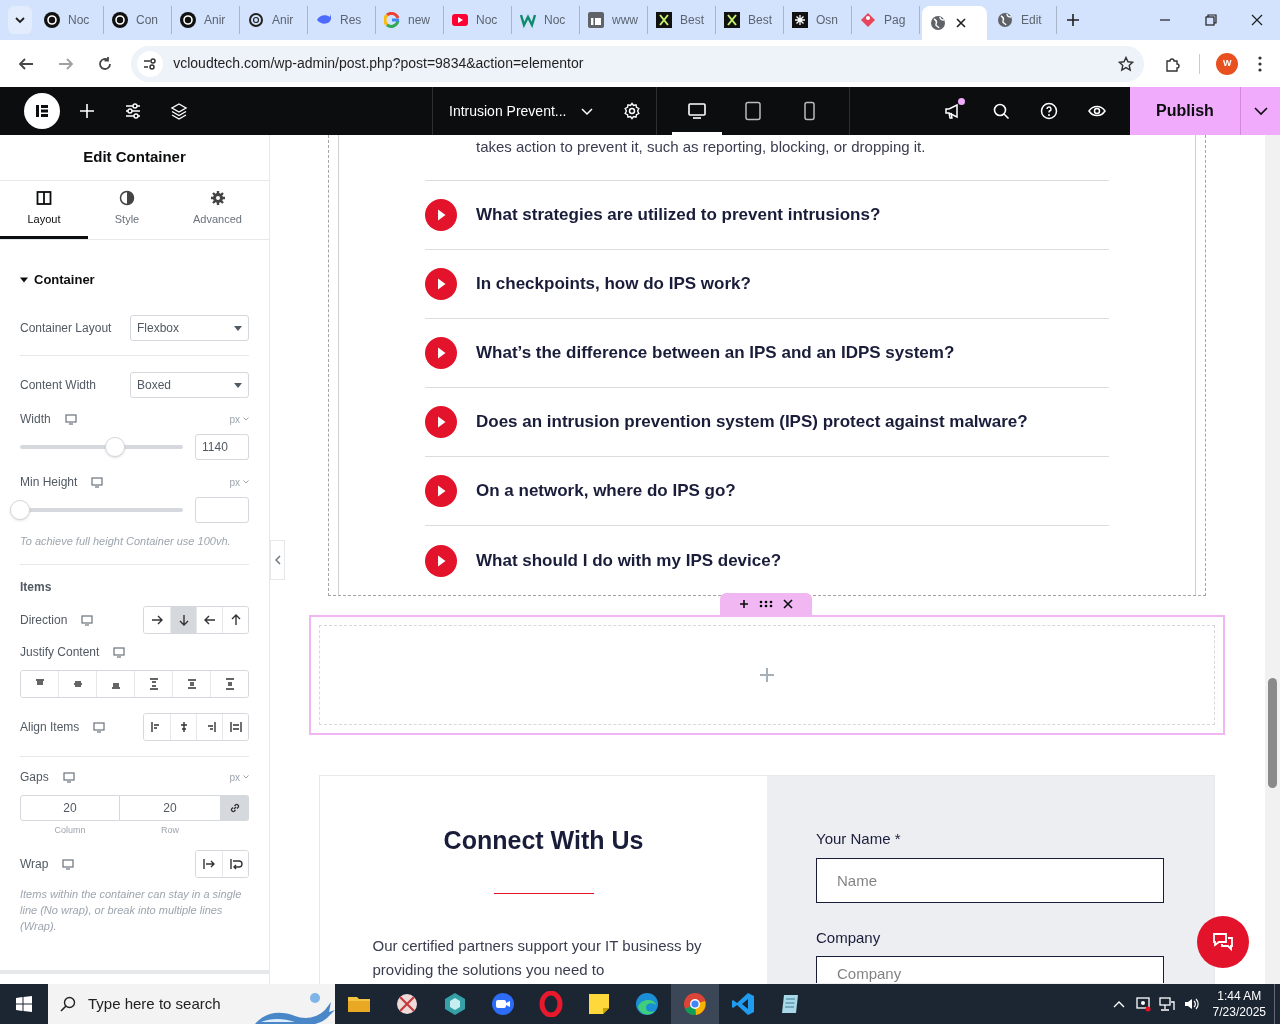 The image size is (1280, 1024). What do you see at coordinates (191, 1004) in the screenshot?
I see `search-field: Type here to search` at bounding box center [191, 1004].